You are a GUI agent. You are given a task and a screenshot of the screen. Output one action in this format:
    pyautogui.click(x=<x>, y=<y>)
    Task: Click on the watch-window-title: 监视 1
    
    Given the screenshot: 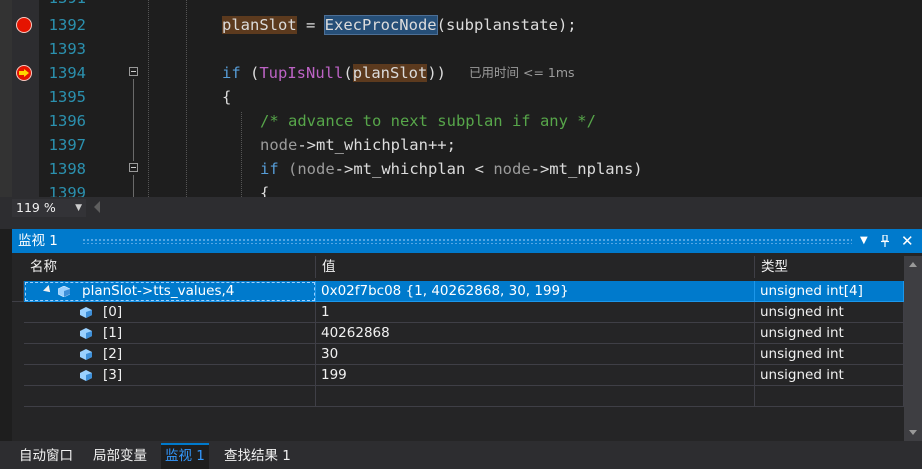 What is the action you would take?
    pyautogui.click(x=38, y=241)
    